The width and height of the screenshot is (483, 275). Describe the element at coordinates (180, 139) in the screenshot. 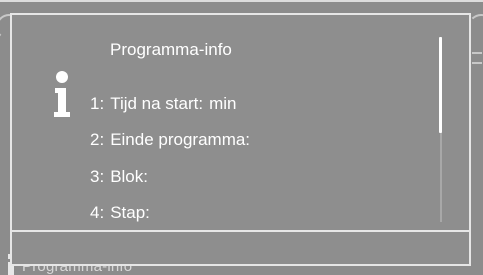

I see `item-label: Einde programma:` at that location.